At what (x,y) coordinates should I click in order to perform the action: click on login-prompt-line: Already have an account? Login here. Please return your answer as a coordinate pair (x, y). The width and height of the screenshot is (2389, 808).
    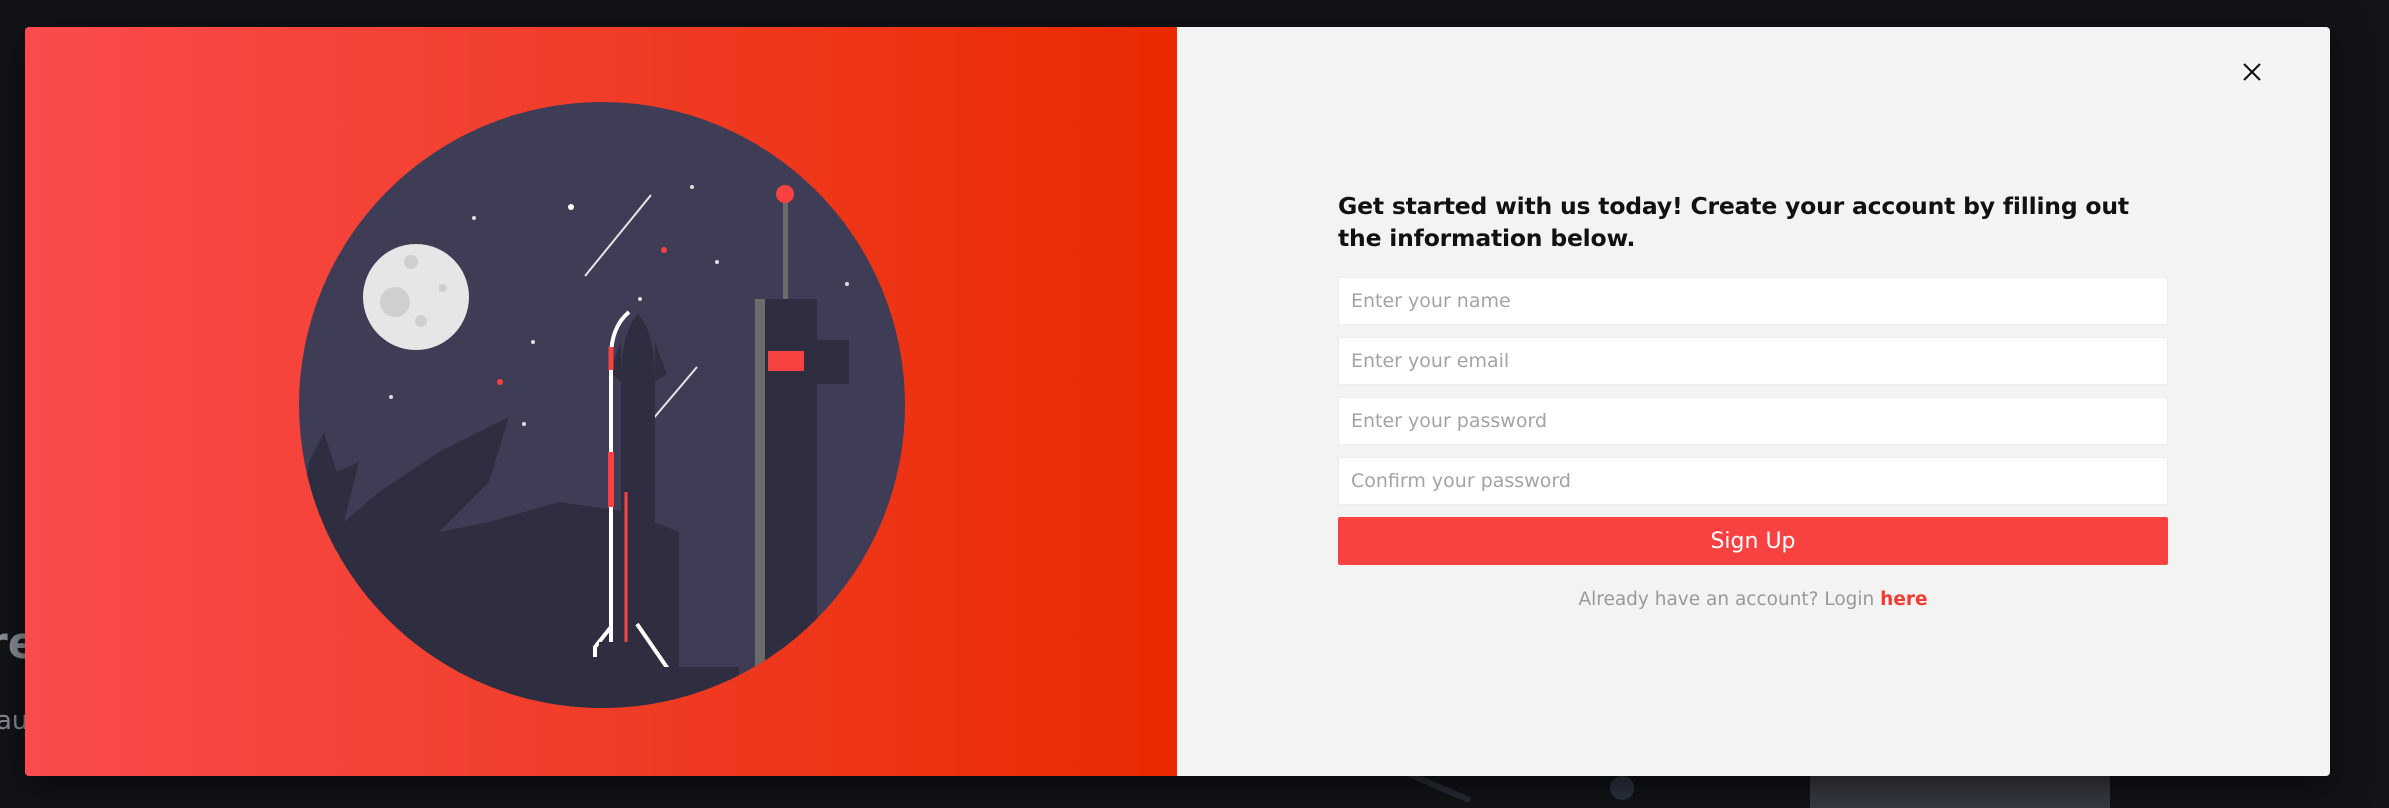
    Looking at the image, I should click on (1753, 599).